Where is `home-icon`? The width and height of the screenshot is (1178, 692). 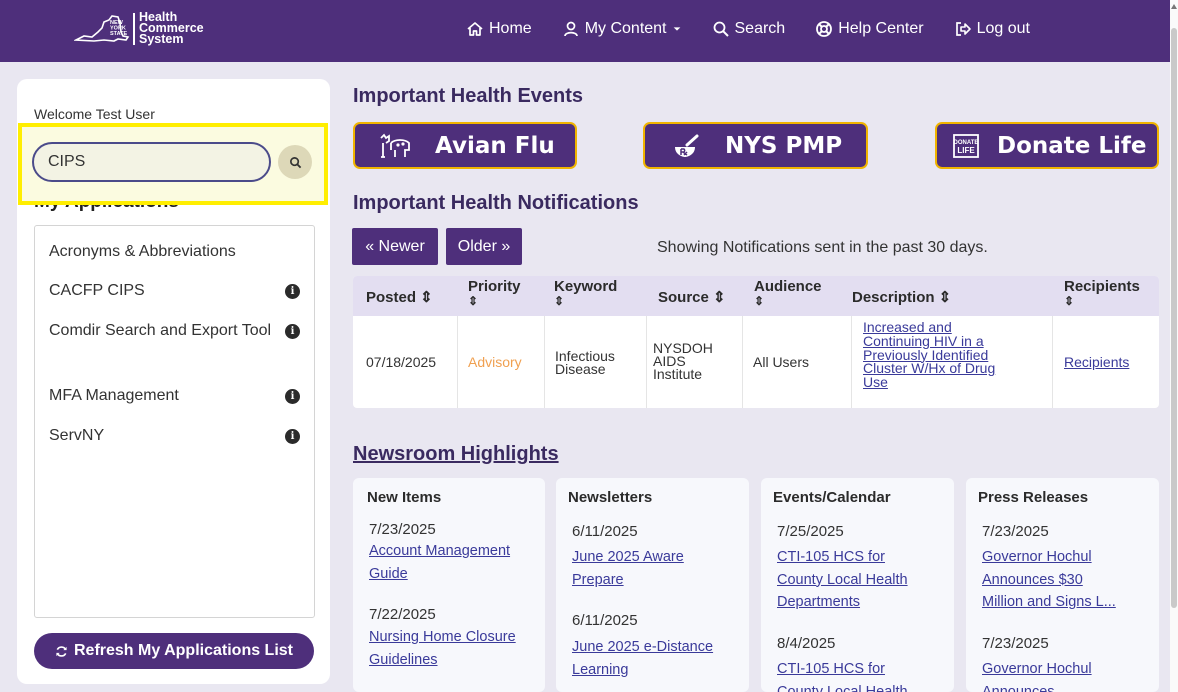
home-icon is located at coordinates (475, 29).